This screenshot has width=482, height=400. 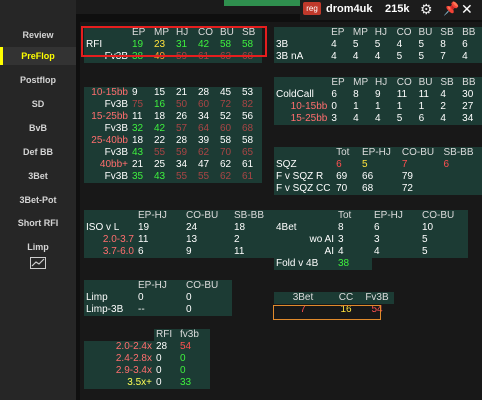 I want to click on column-header: fv3b, so click(x=194, y=335).